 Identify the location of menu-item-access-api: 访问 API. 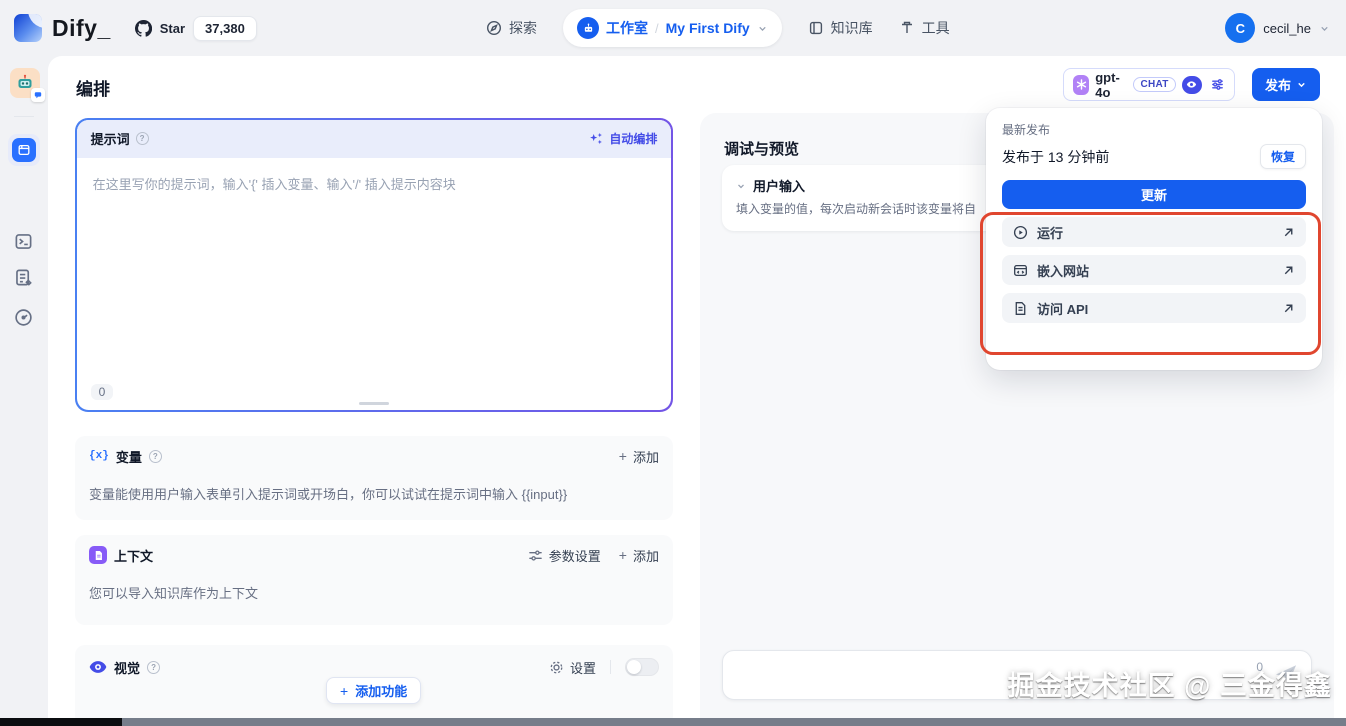
(1154, 308).